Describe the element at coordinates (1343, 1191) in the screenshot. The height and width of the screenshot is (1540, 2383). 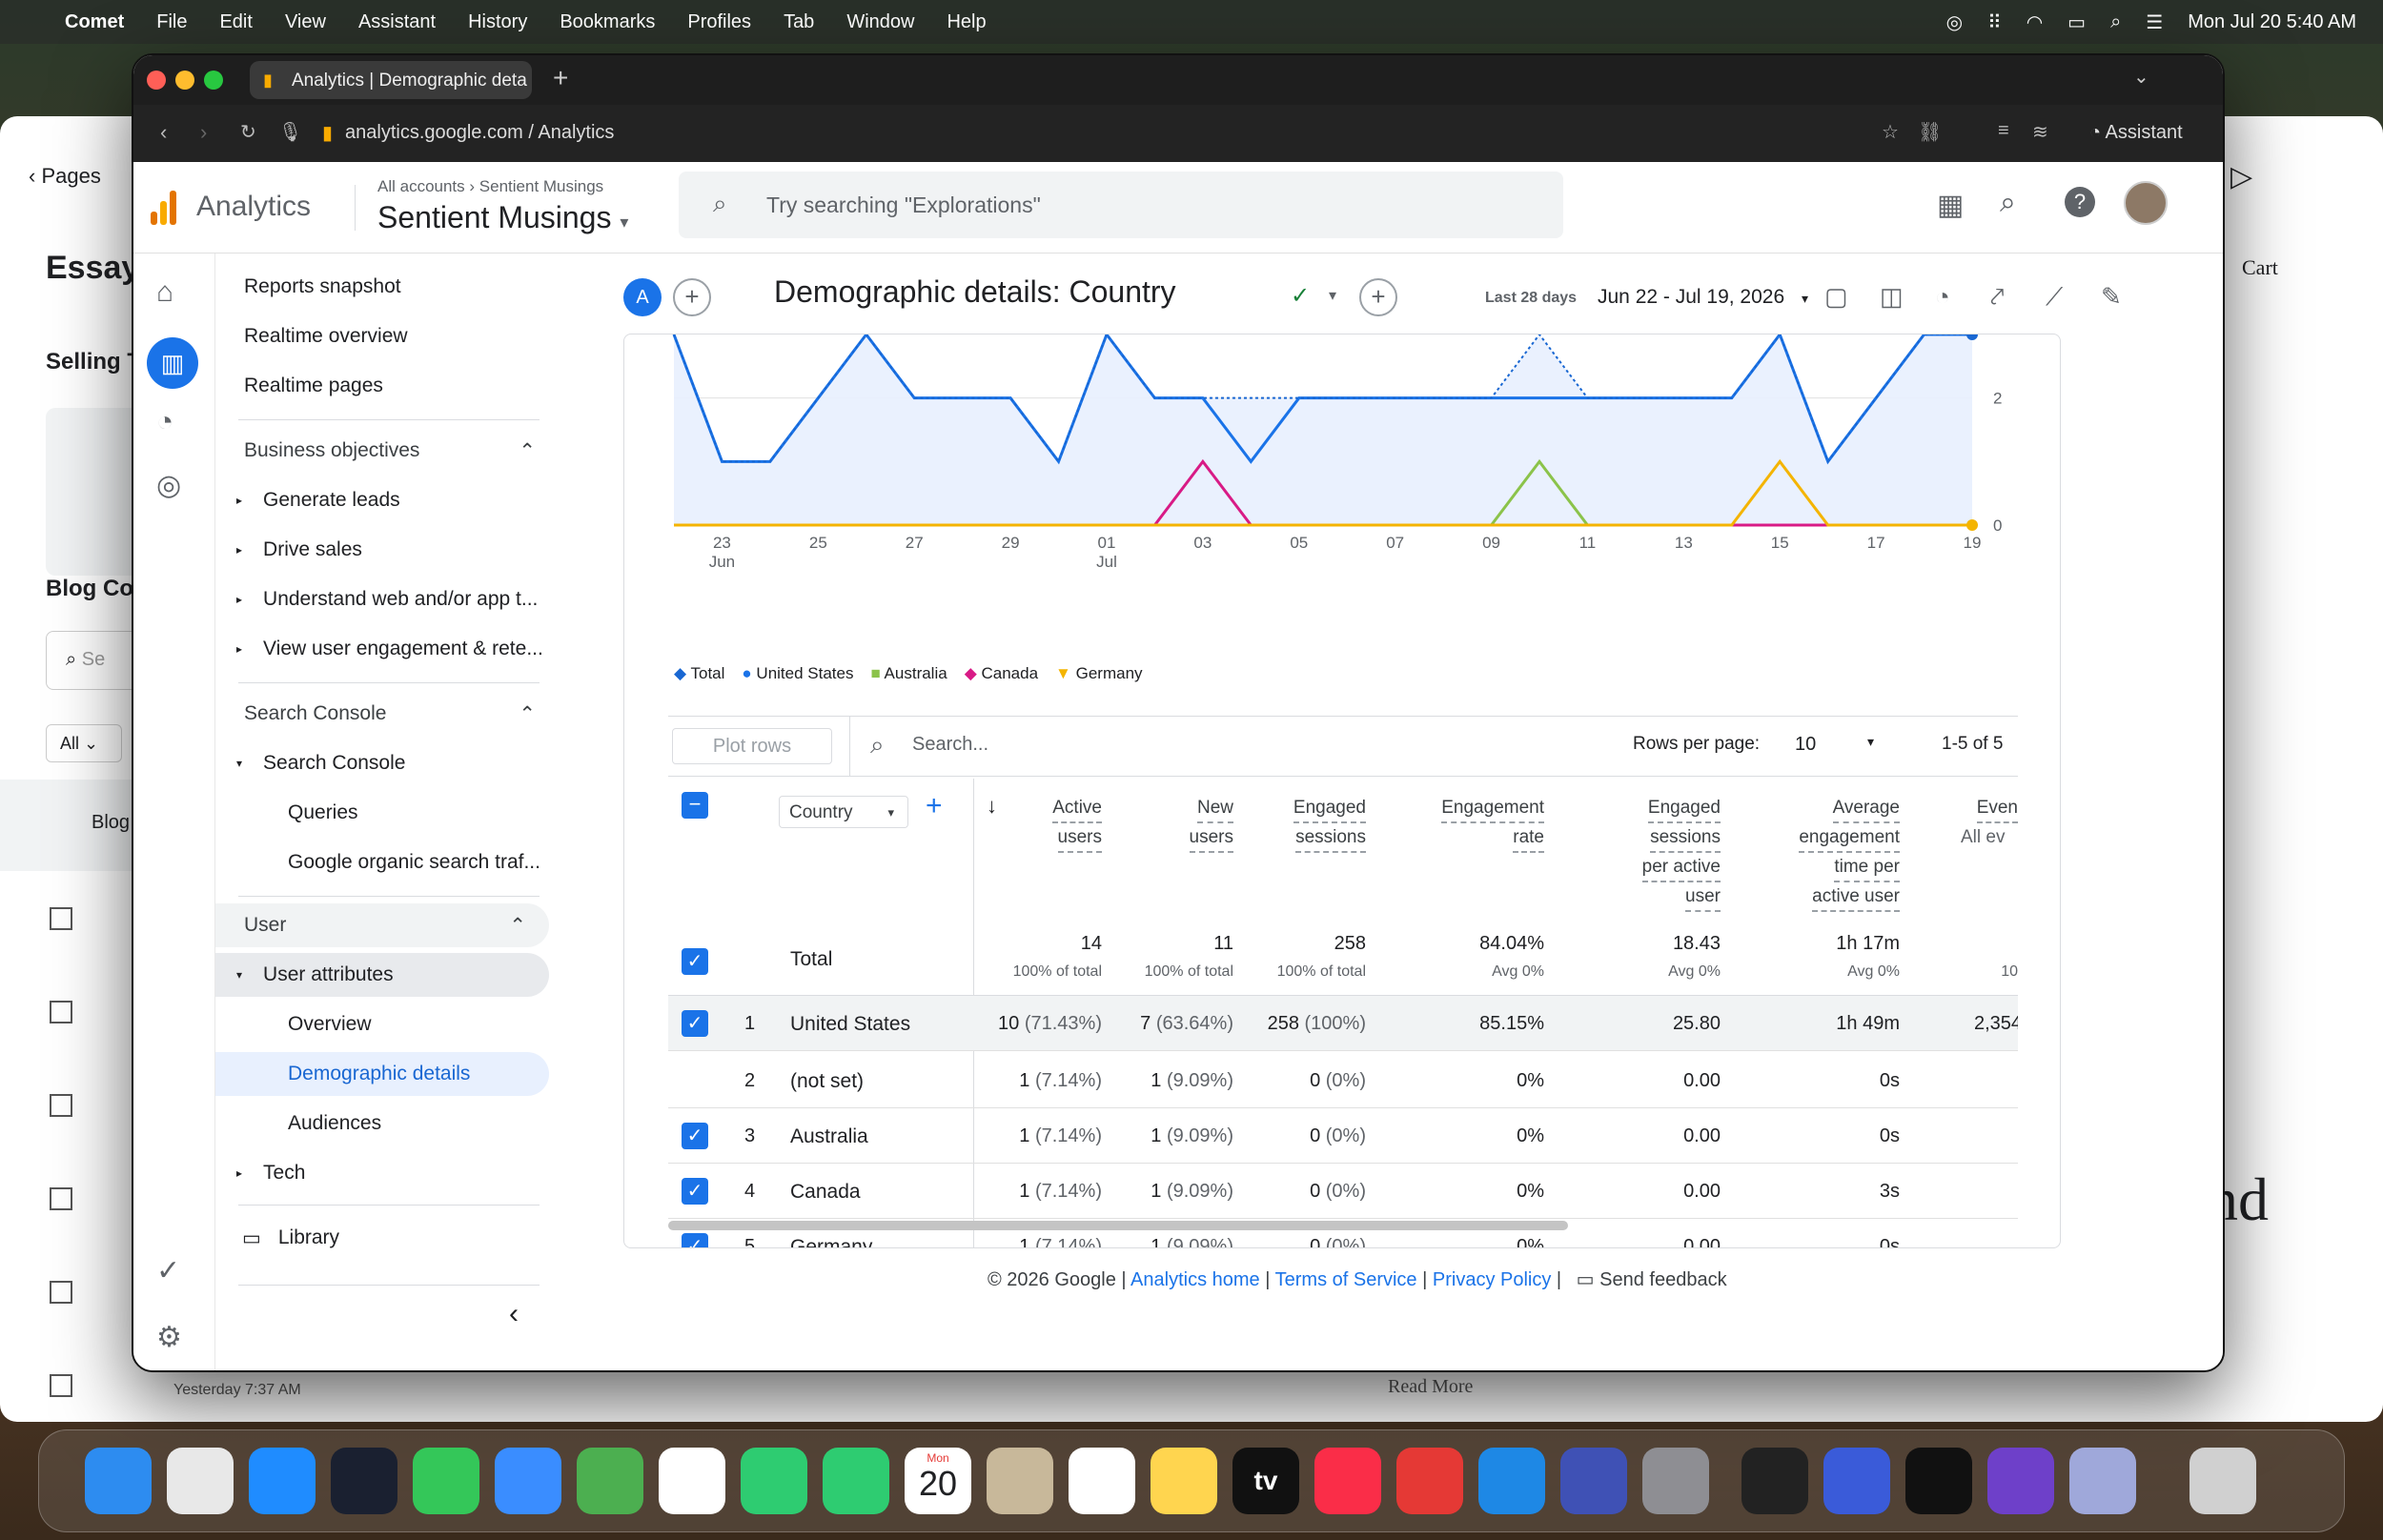
I see `table-row: ✓ 4 Canada 1 (7.14%) 1 (9.09%) 0 (0%) 0% 0.00 3s` at that location.